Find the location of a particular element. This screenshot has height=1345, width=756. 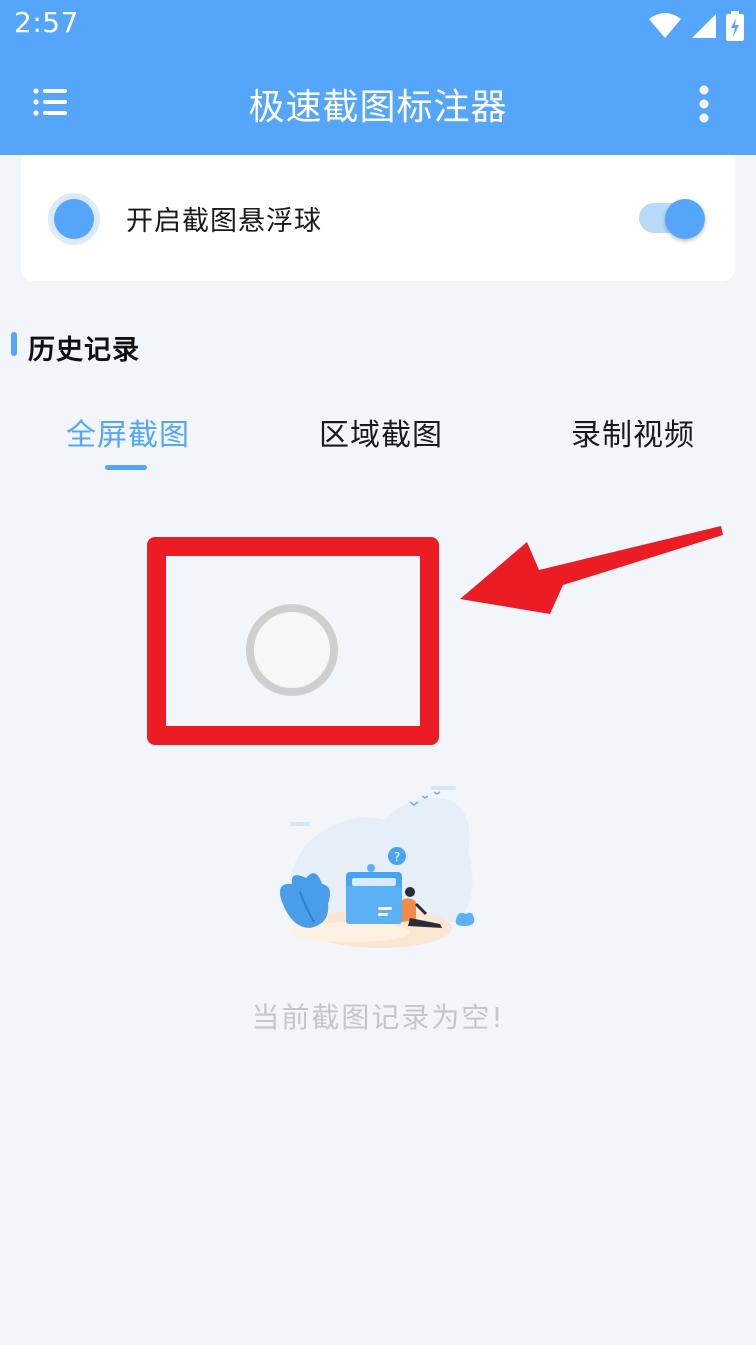

more-vertical-icon is located at coordinates (704, 104).